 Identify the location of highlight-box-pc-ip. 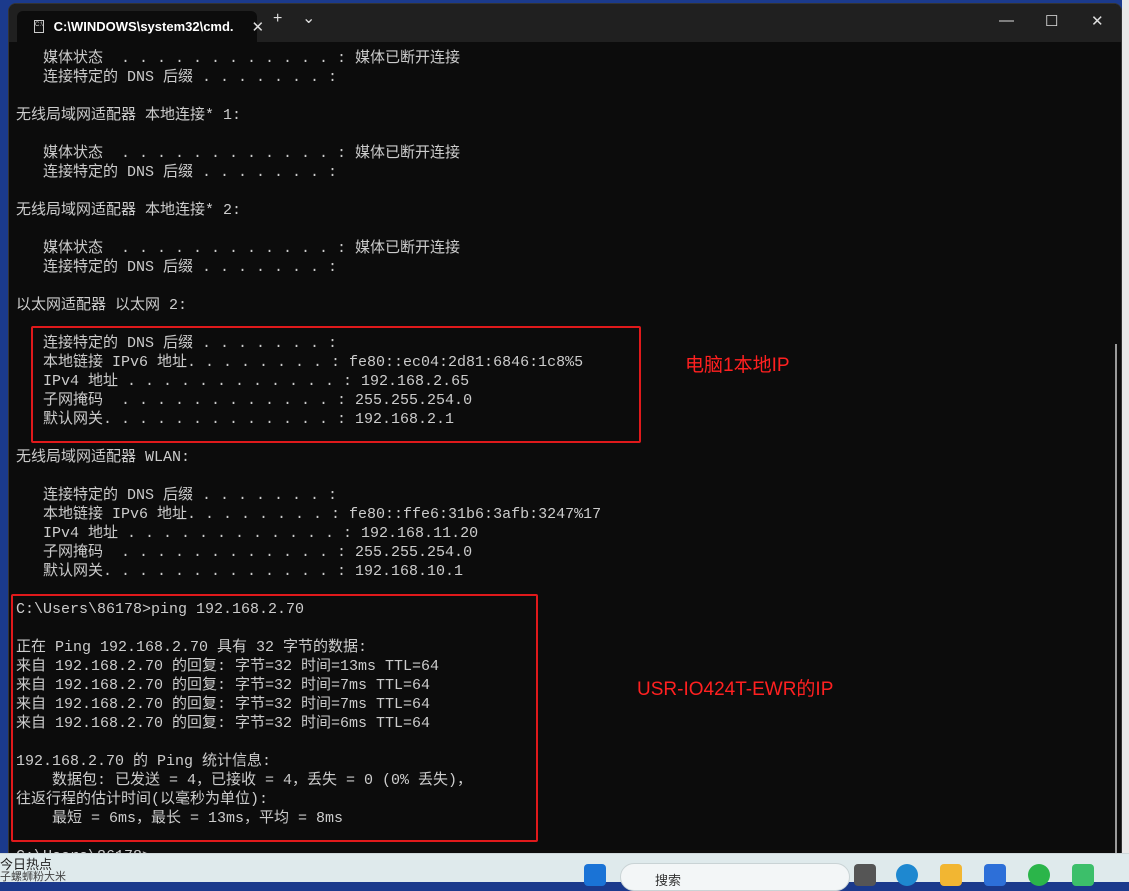
(336, 384).